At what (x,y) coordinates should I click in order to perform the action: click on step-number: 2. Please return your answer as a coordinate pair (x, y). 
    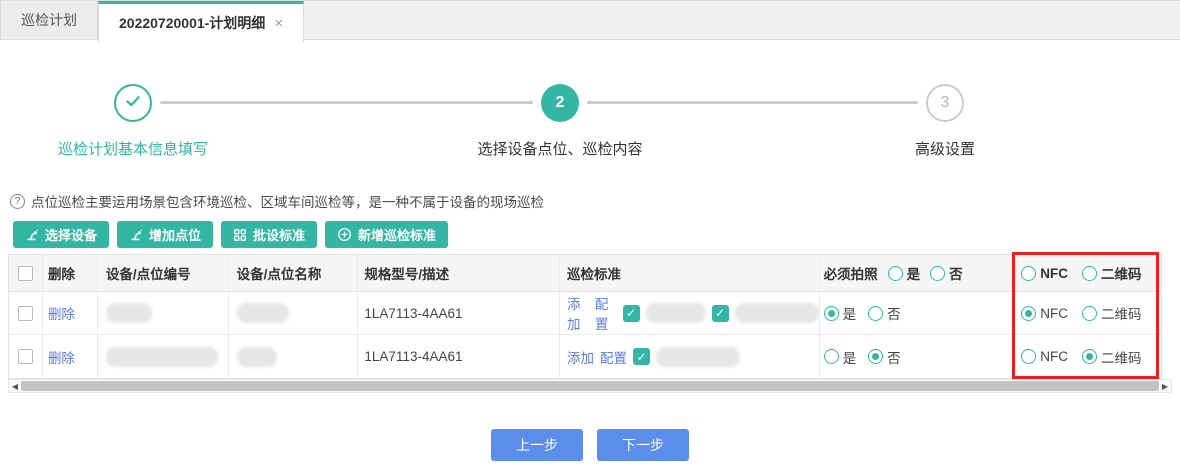
    Looking at the image, I should click on (560, 102).